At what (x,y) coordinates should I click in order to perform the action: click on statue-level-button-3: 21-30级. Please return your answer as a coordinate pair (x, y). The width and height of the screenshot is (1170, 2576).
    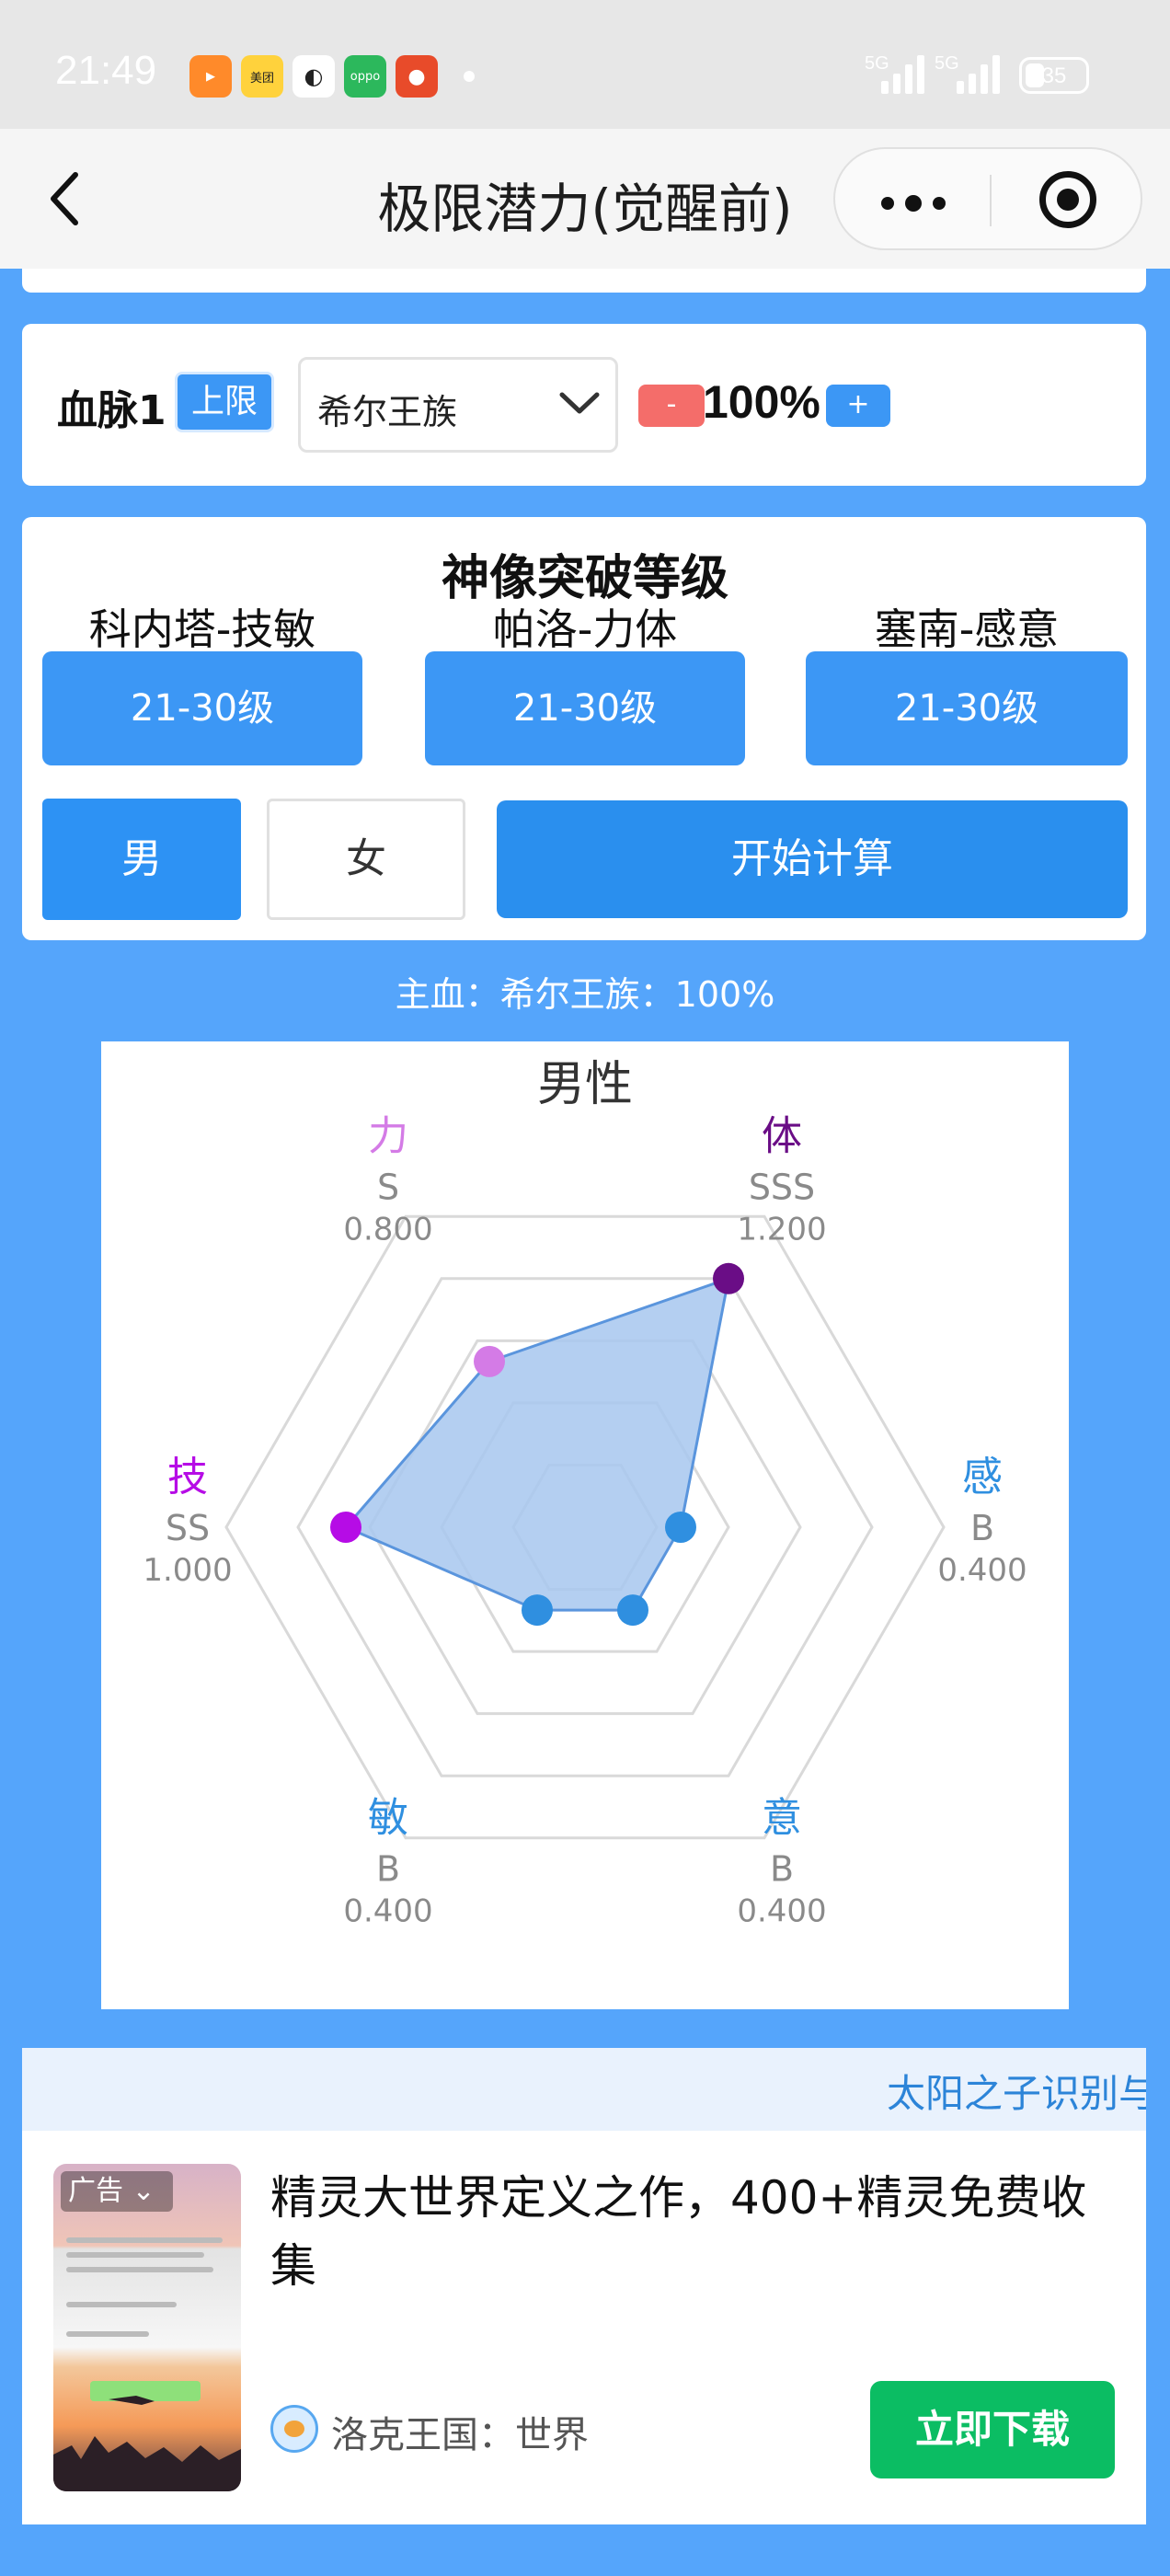
    Looking at the image, I should click on (967, 708).